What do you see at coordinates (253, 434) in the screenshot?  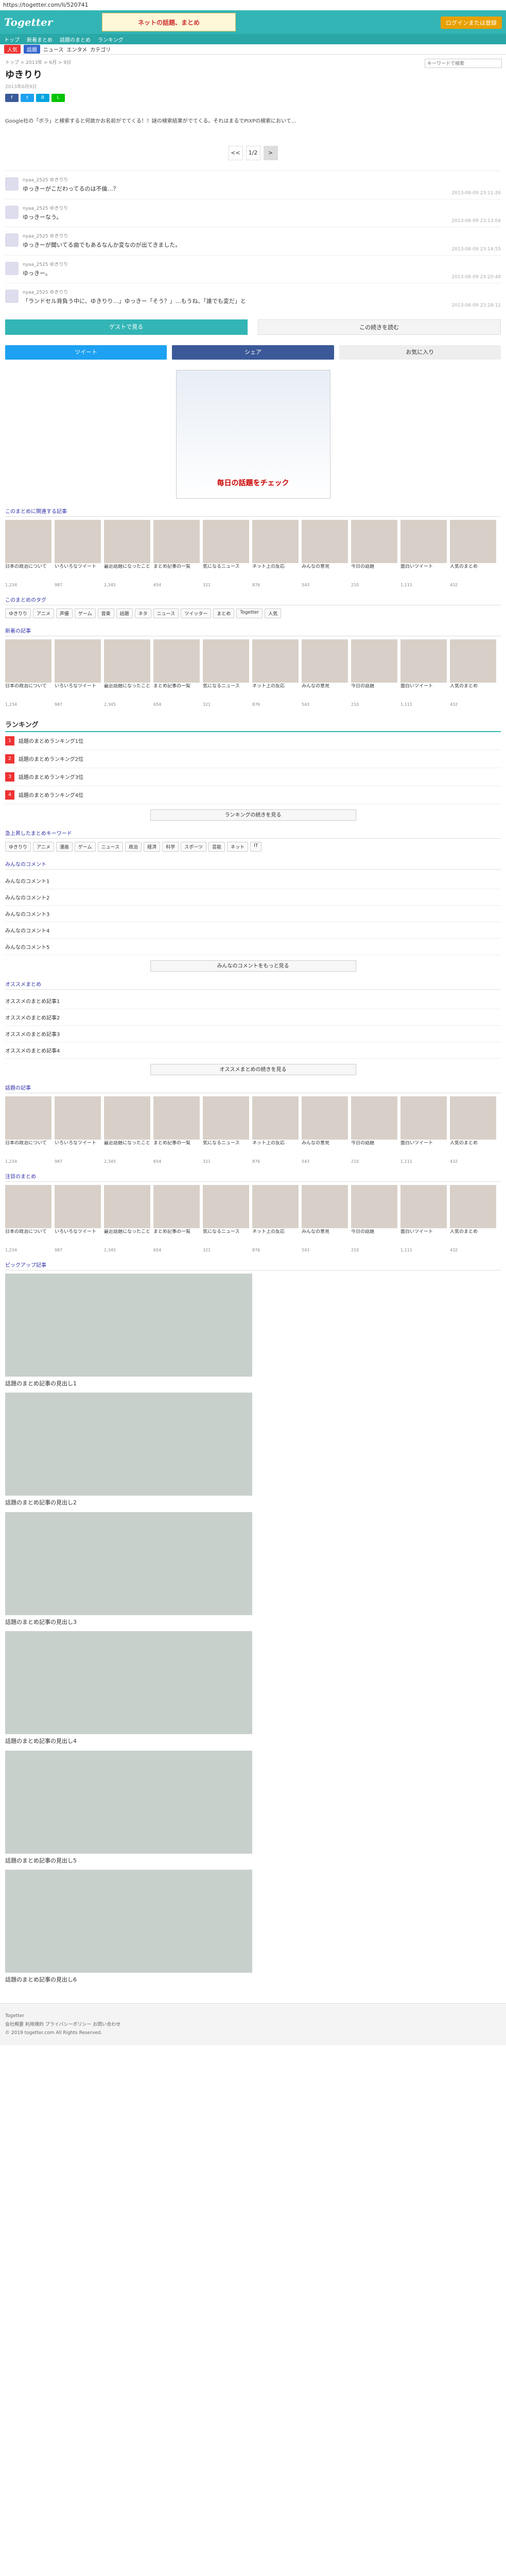 I see `ad-banner: 毎日の話題をチェック` at bounding box center [253, 434].